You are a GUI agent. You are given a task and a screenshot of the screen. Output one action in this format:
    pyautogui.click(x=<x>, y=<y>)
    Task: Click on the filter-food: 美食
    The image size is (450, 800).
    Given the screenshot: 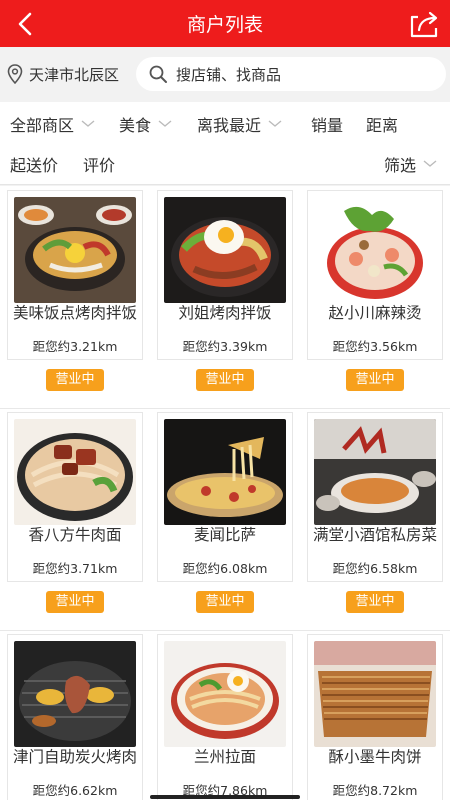 What is the action you would take?
    pyautogui.click(x=145, y=124)
    